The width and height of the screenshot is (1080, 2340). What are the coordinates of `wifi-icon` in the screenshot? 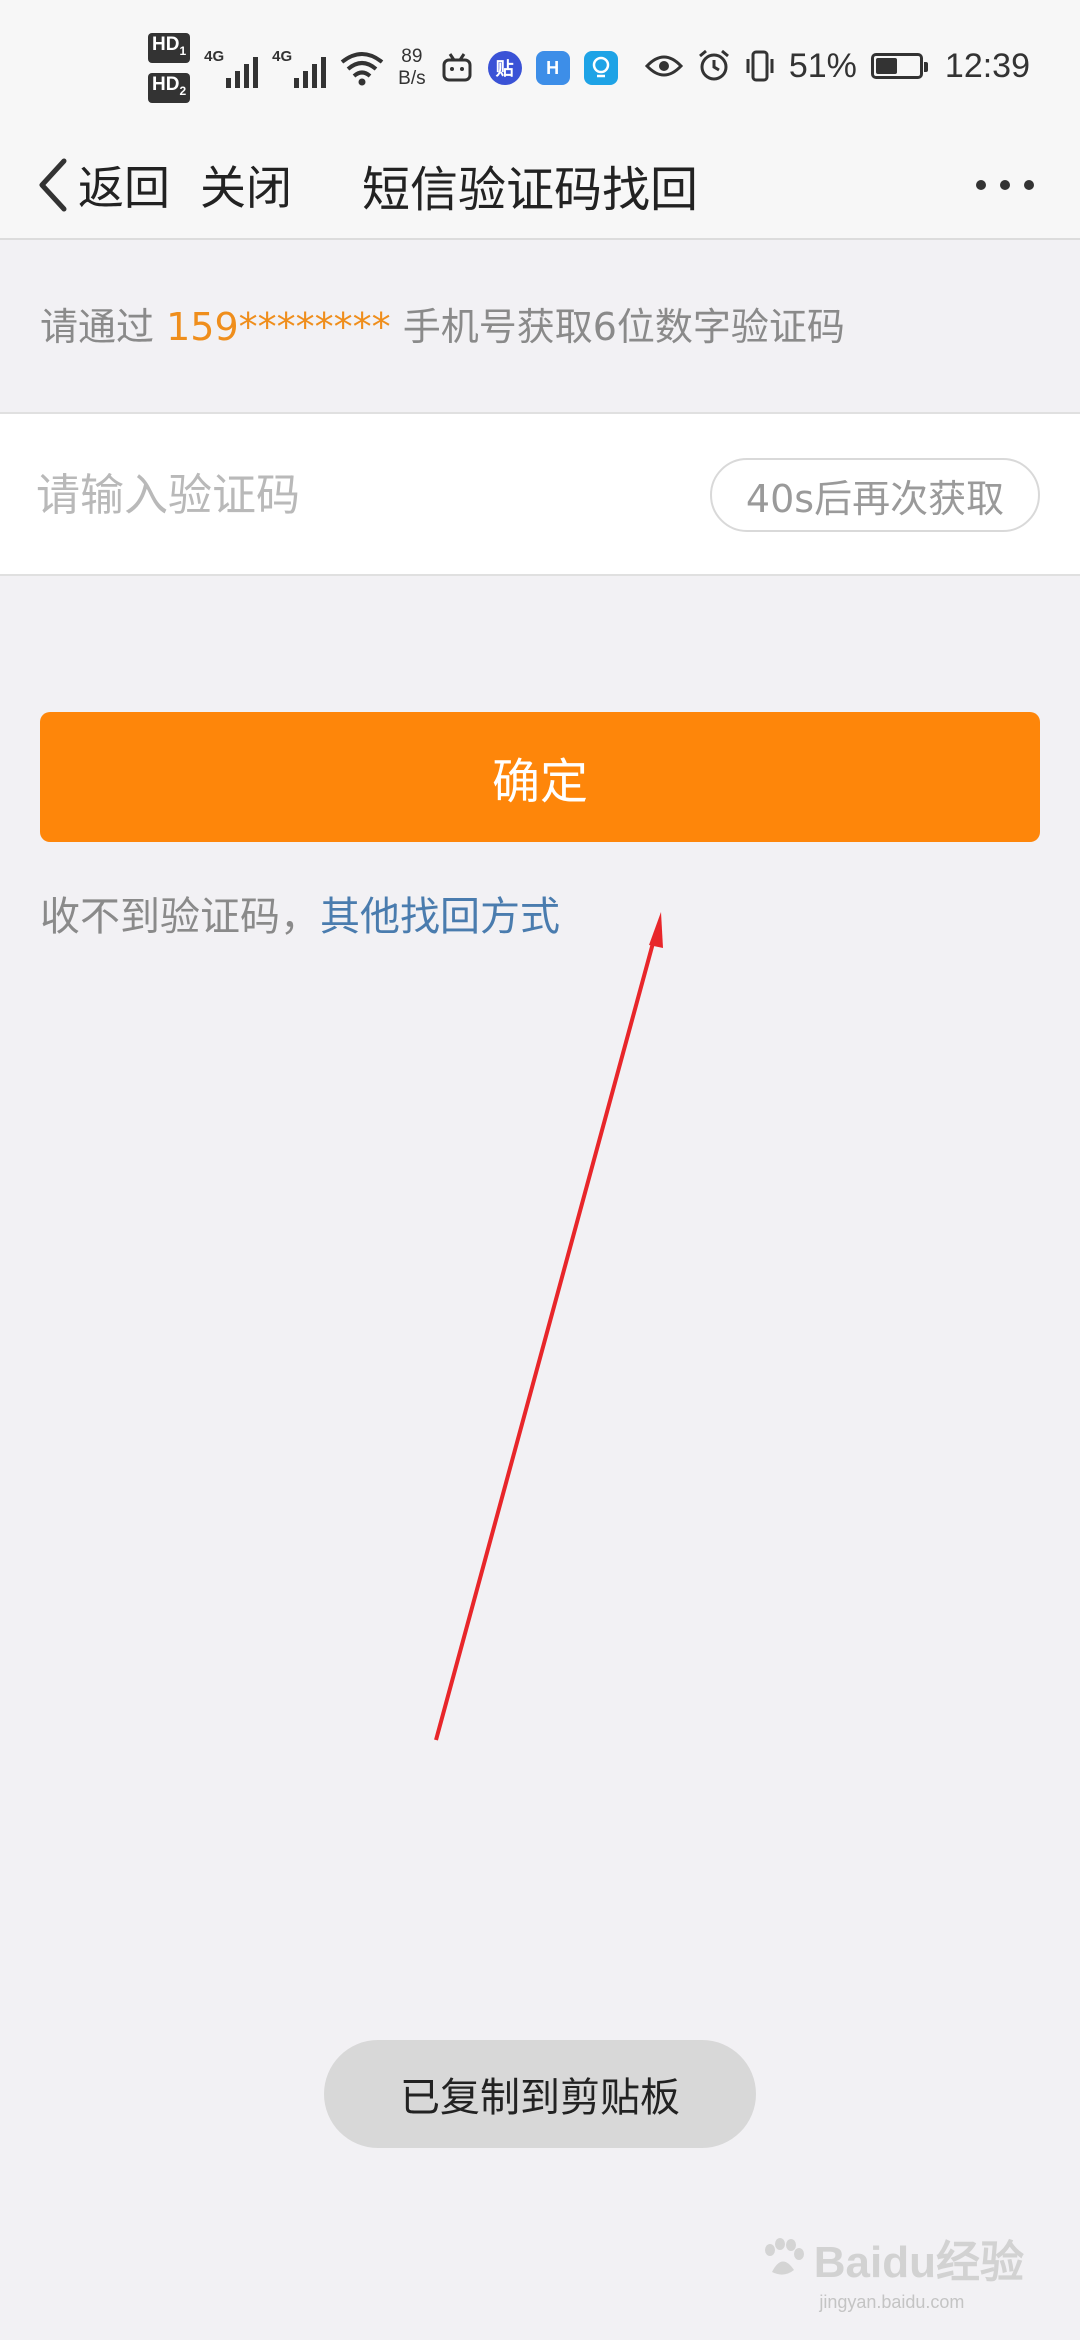 It's located at (362, 69).